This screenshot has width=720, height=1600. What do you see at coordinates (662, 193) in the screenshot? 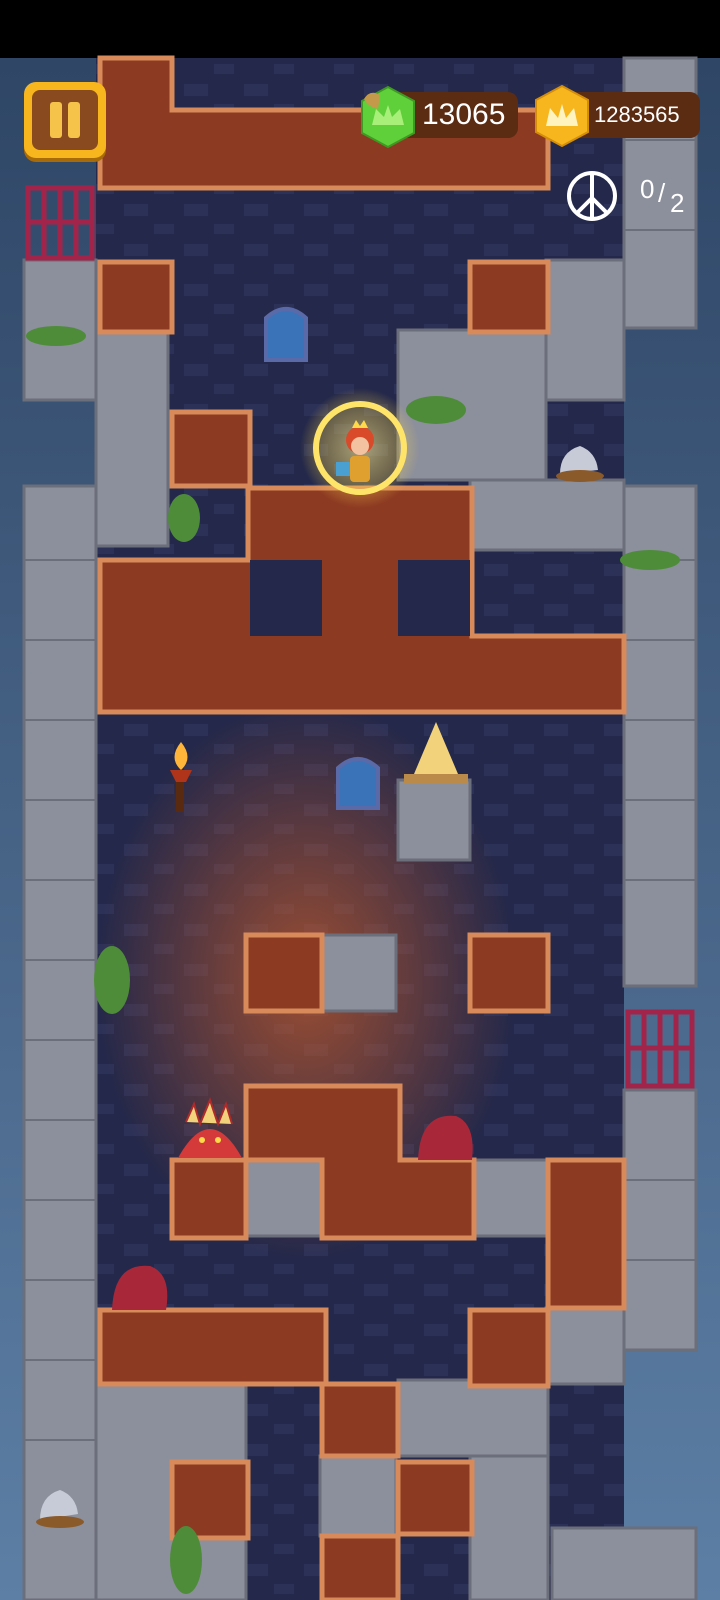
I see `peace-slash: /` at bounding box center [662, 193].